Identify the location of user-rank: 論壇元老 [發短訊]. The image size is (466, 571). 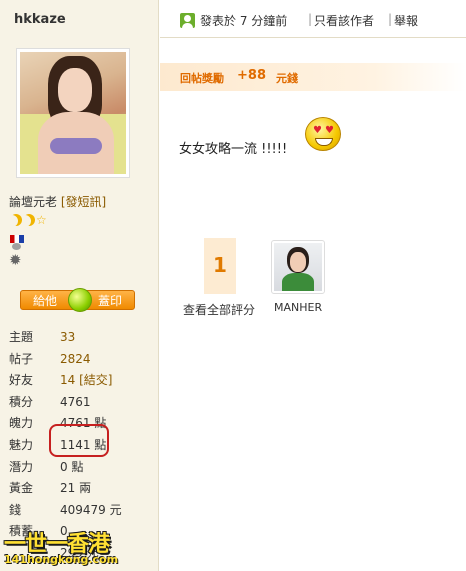
(57, 201).